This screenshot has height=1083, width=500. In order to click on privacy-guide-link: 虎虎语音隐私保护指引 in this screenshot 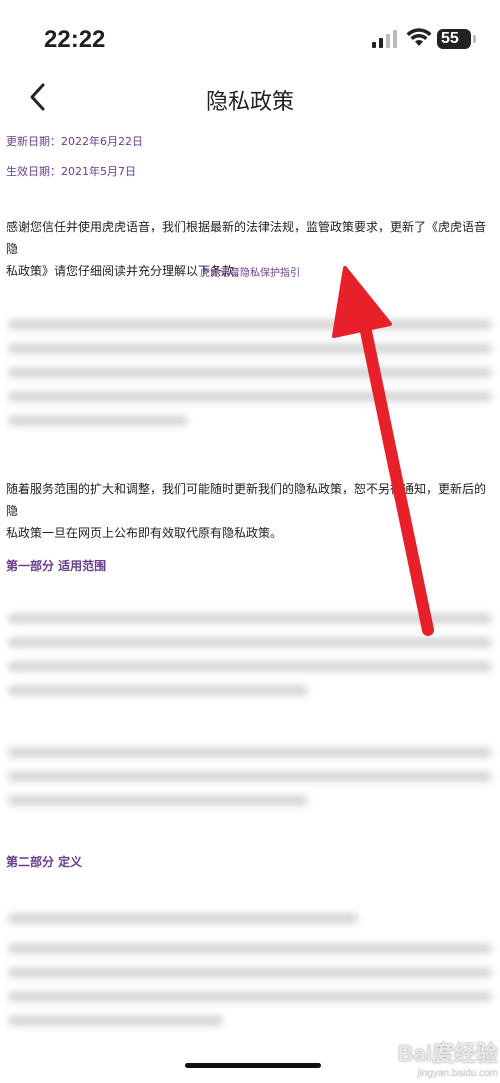, I will do `click(250, 271)`.